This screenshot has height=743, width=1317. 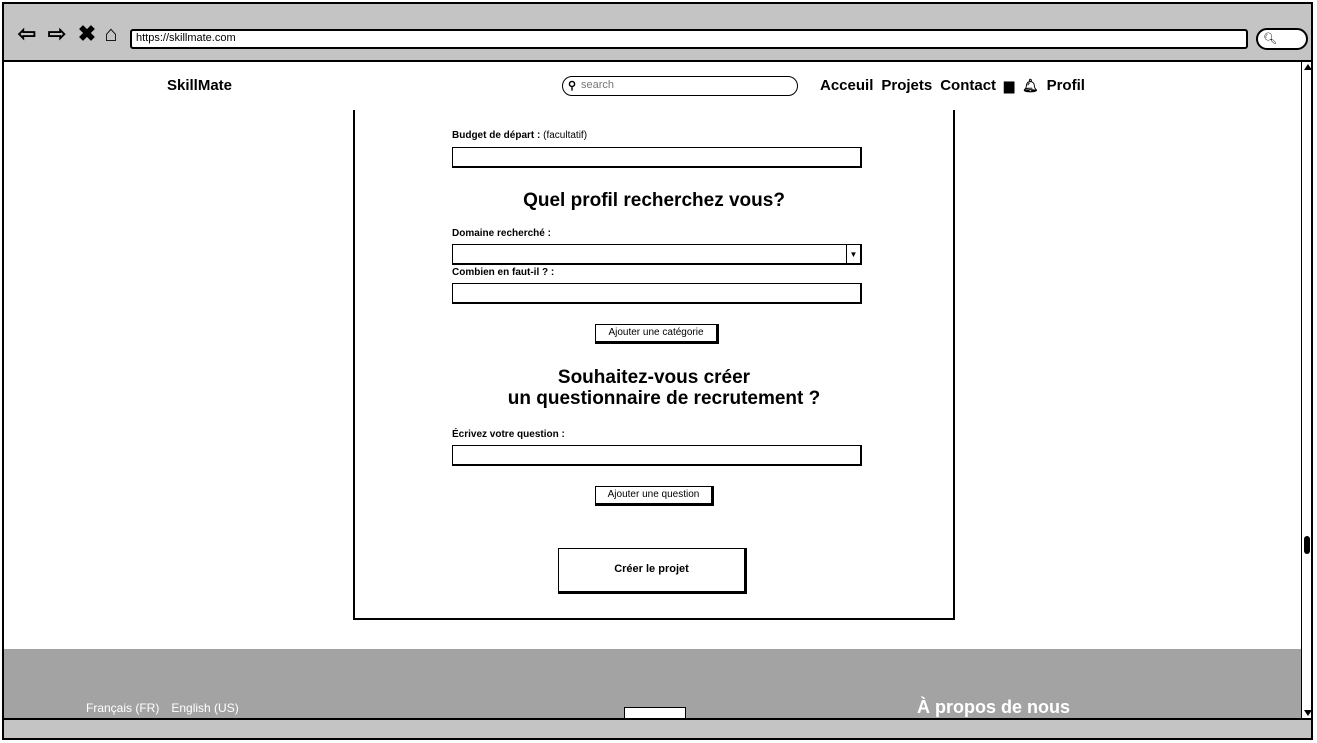 What do you see at coordinates (654, 377) in the screenshot?
I see `questionnaire-heading-line1: Souhaitez-vous créer` at bounding box center [654, 377].